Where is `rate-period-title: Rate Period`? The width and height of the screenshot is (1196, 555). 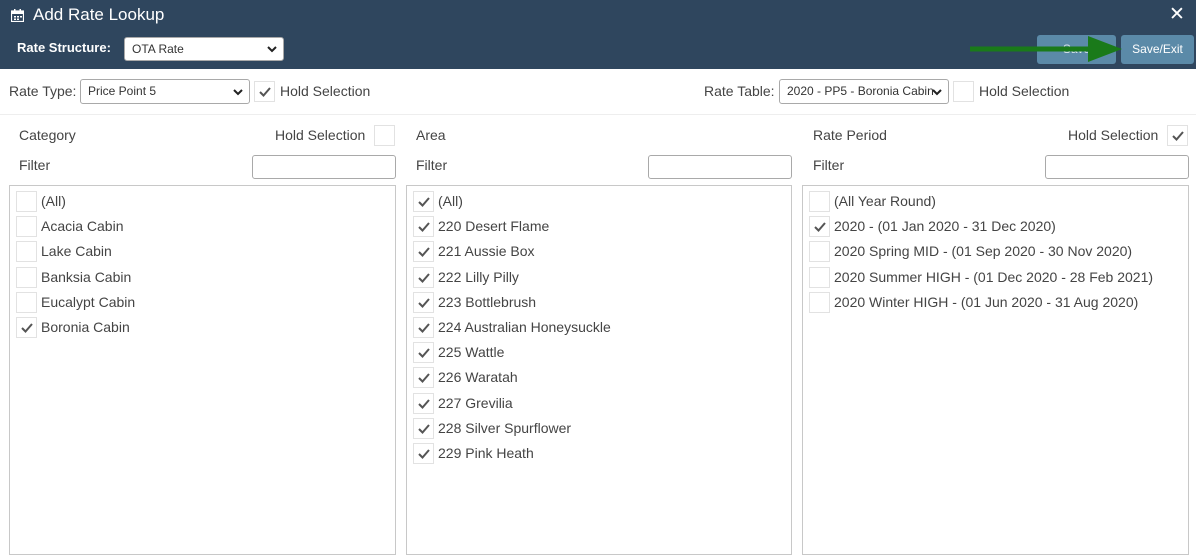 rate-period-title: Rate Period is located at coordinates (850, 135).